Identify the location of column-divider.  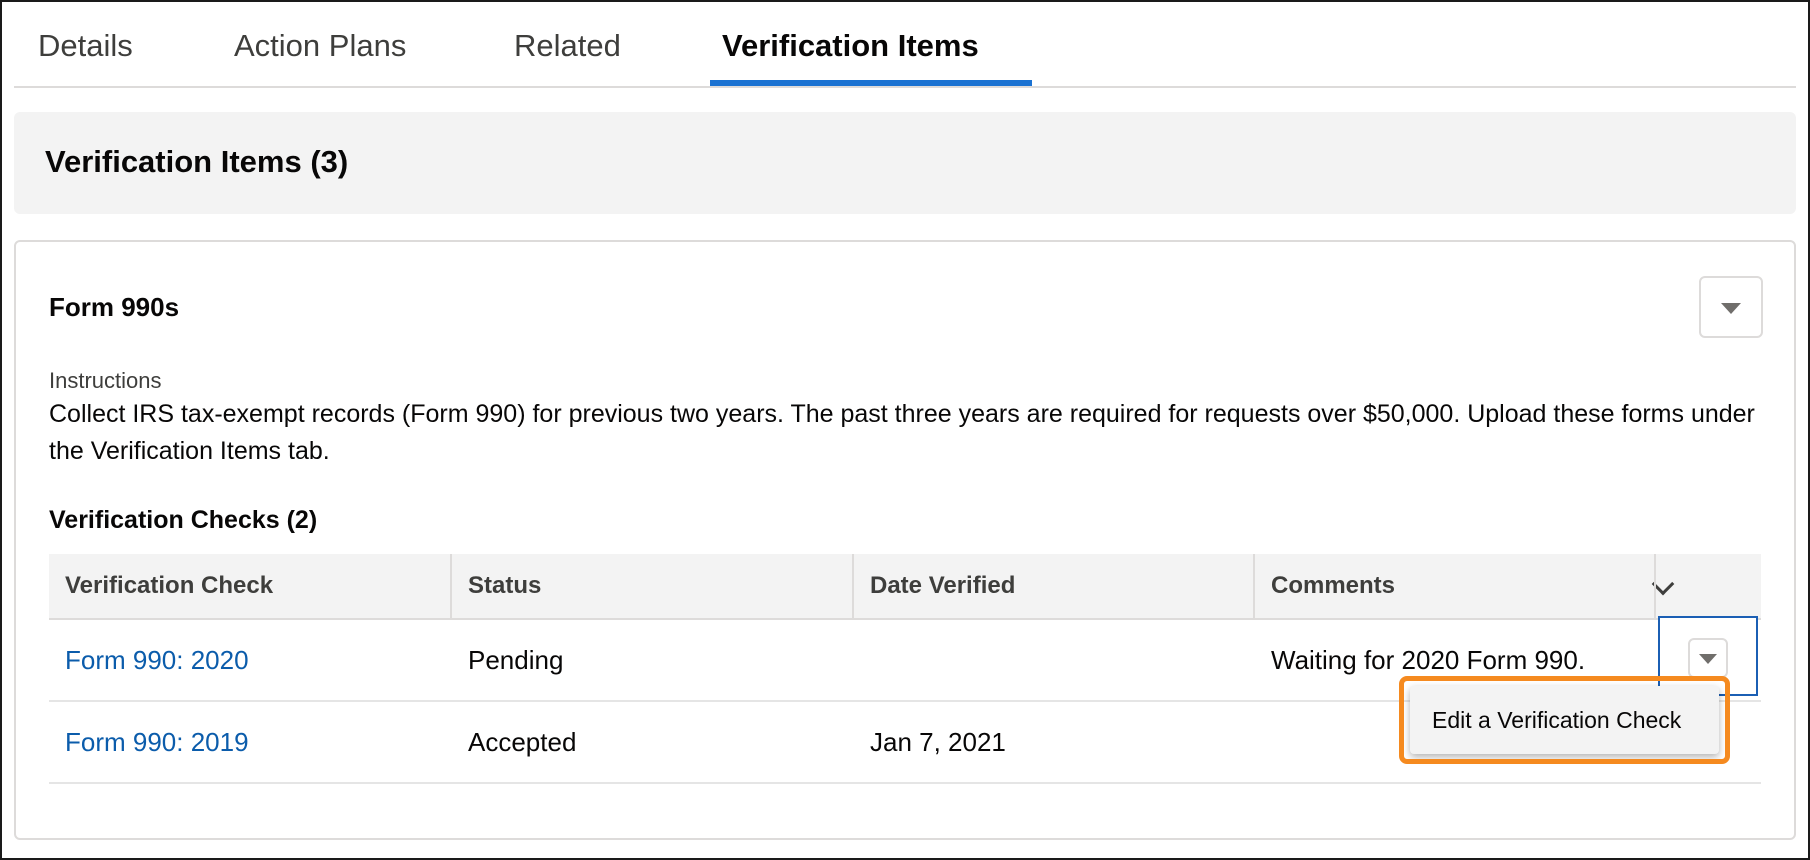
(1655, 586).